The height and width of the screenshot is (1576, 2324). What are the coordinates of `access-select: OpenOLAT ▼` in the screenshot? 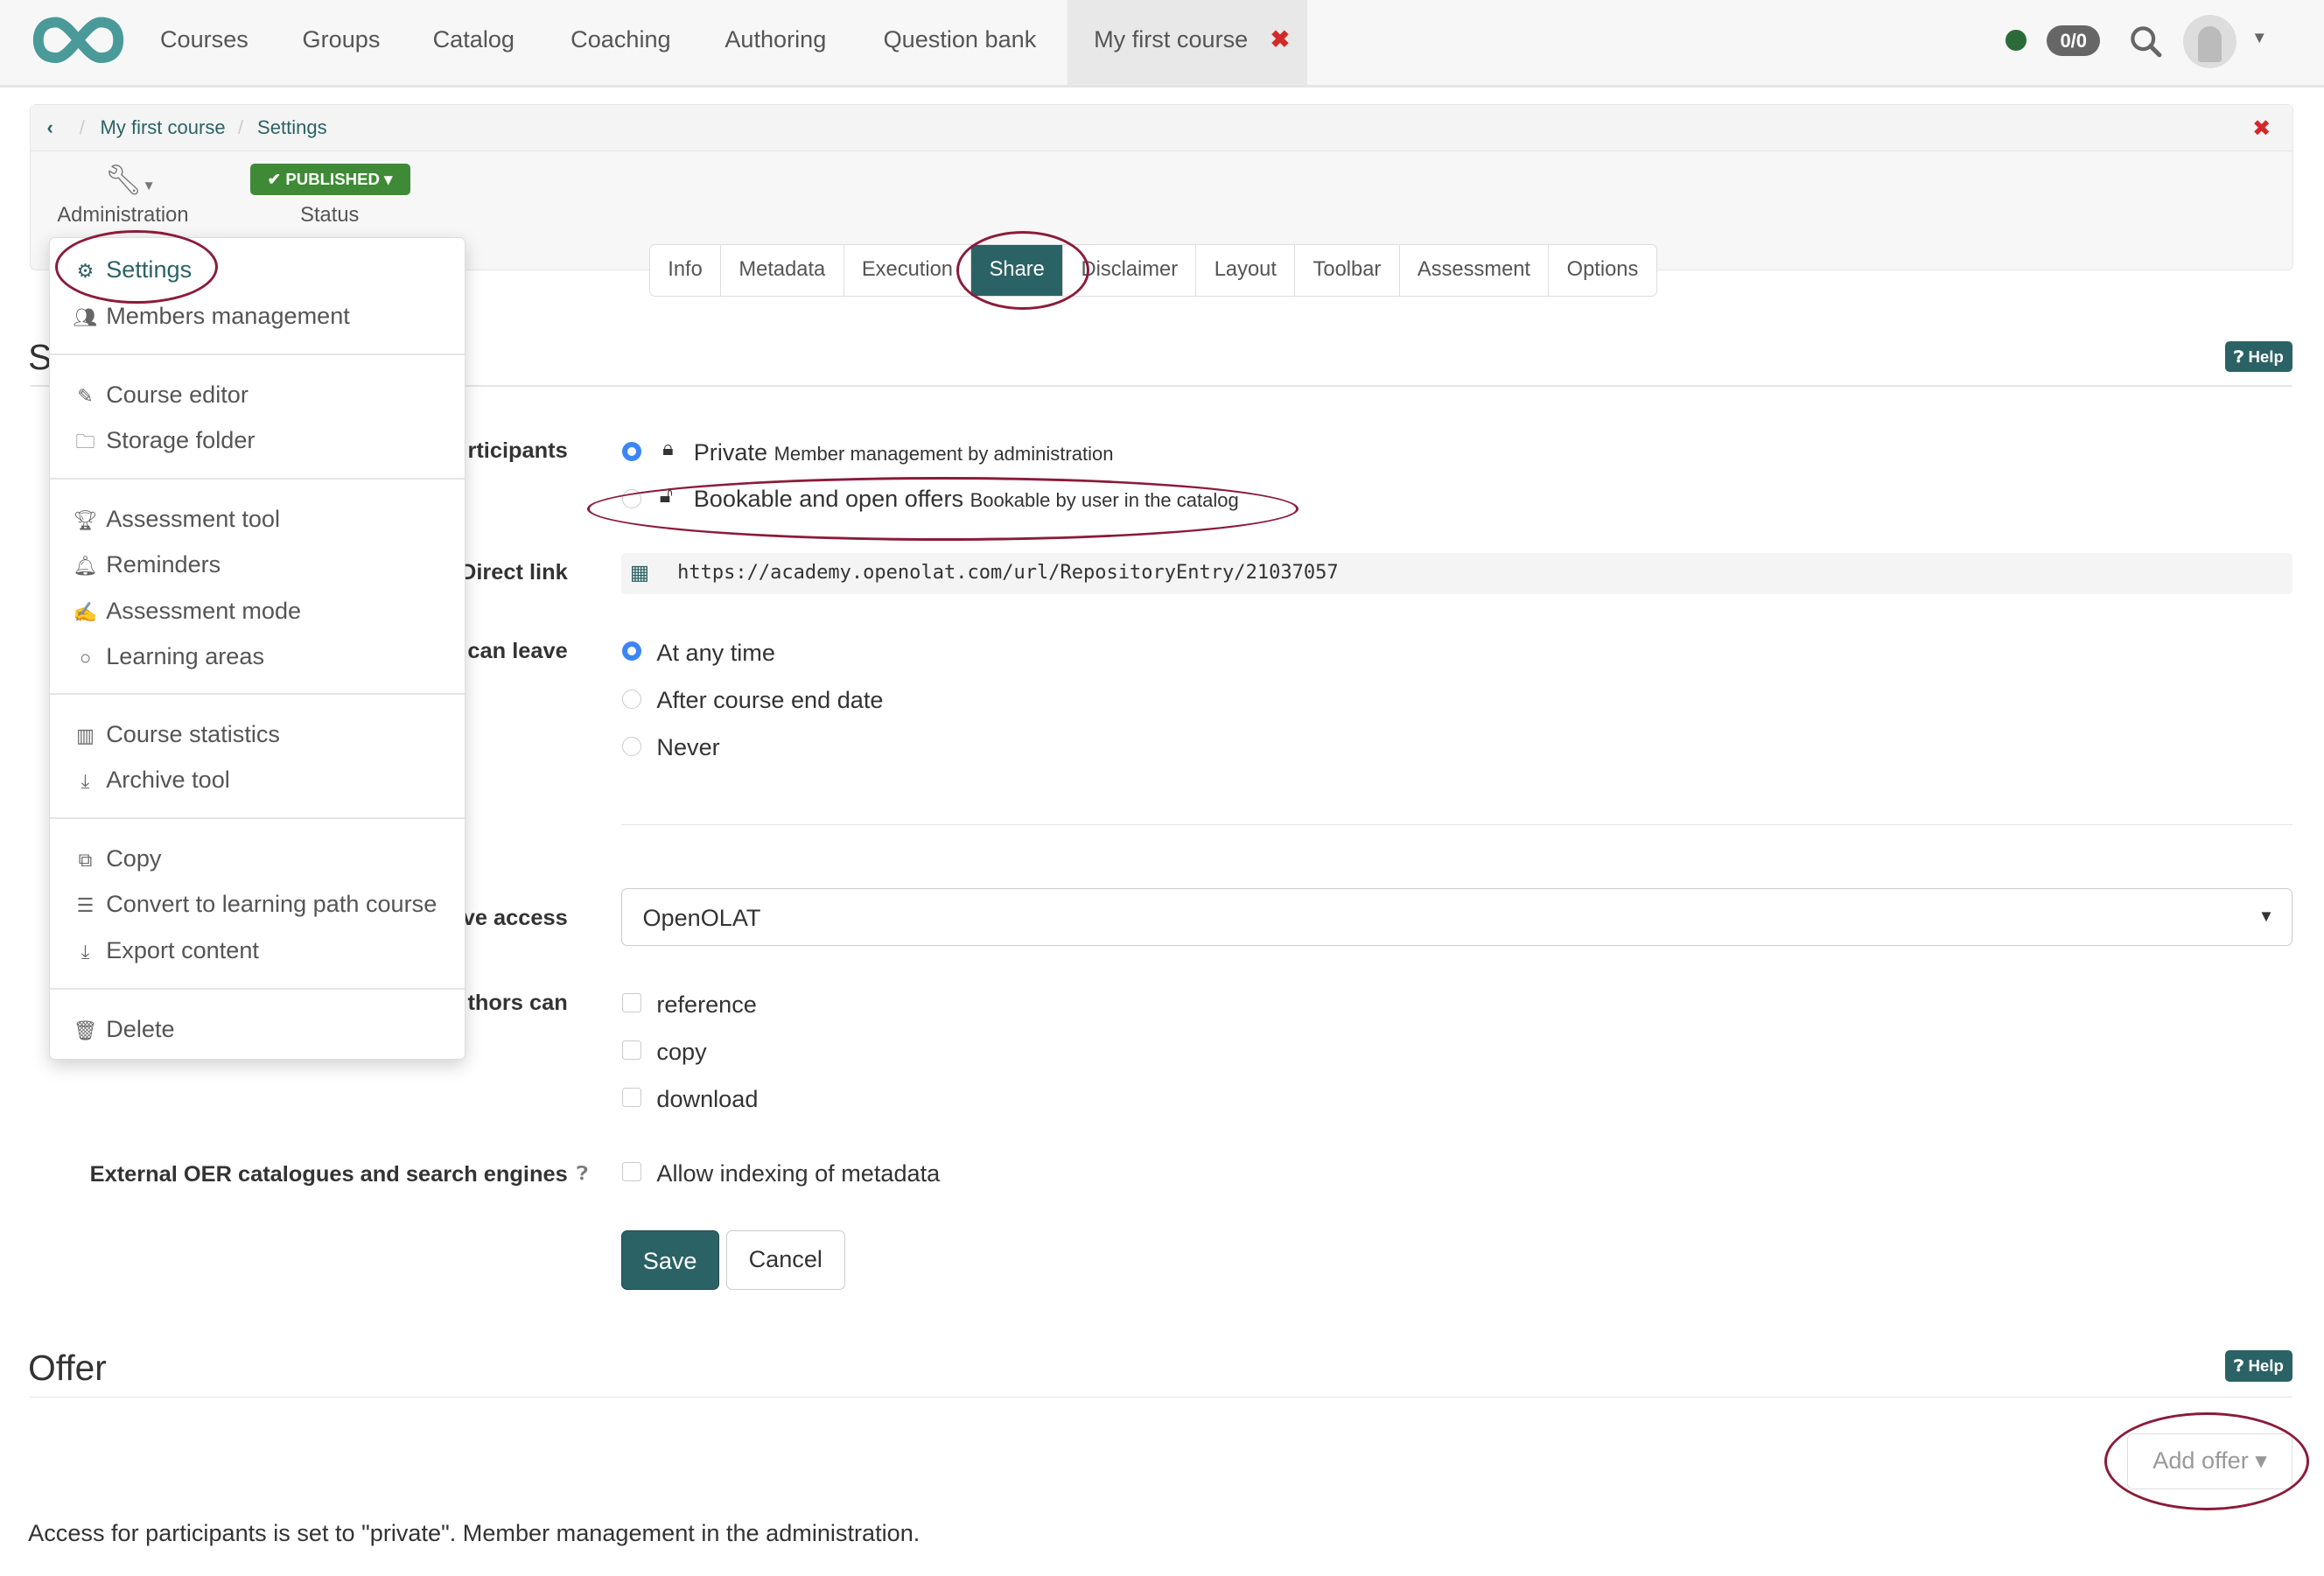 It's located at (1456, 916).